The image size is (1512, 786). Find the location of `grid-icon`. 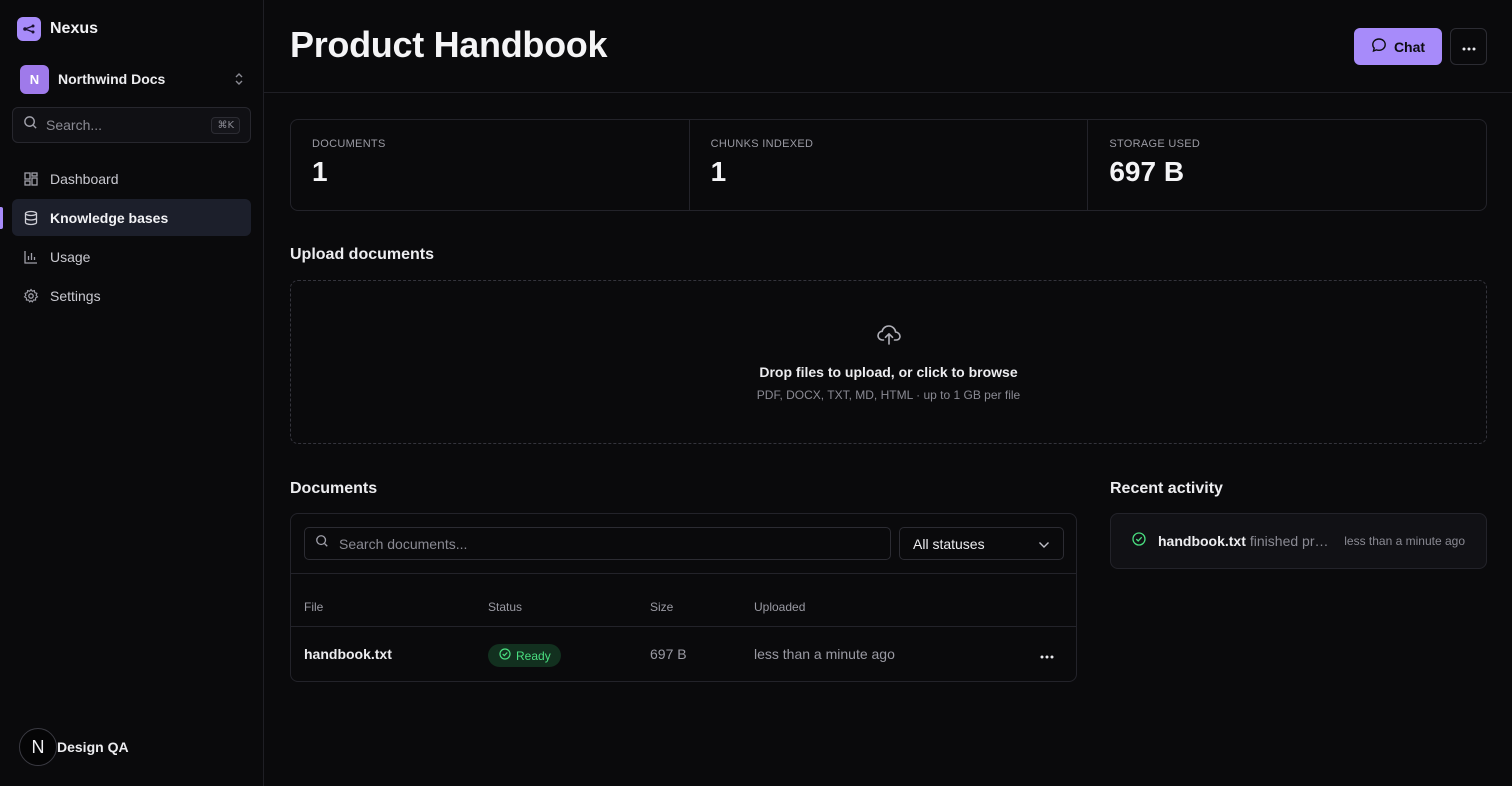

grid-icon is located at coordinates (31, 179).